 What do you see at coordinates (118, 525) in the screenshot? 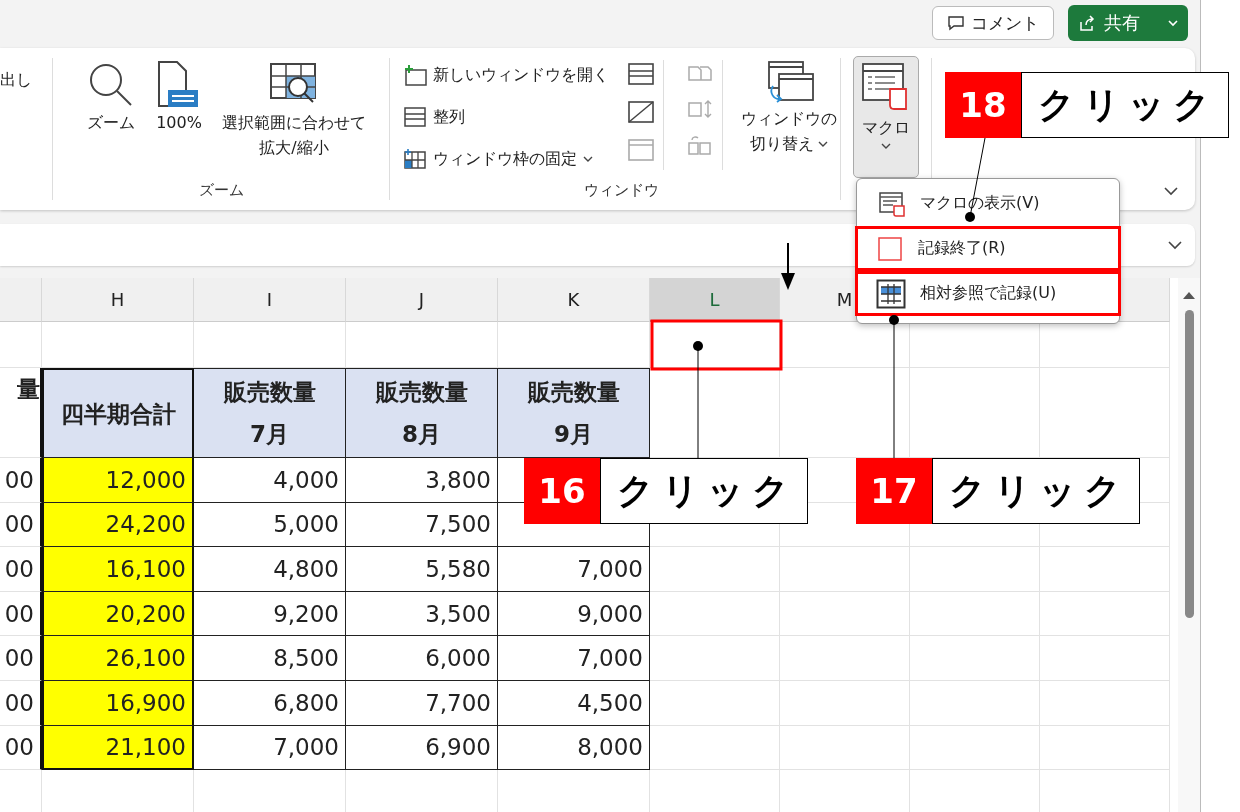
I see `table-cell: 24,200` at bounding box center [118, 525].